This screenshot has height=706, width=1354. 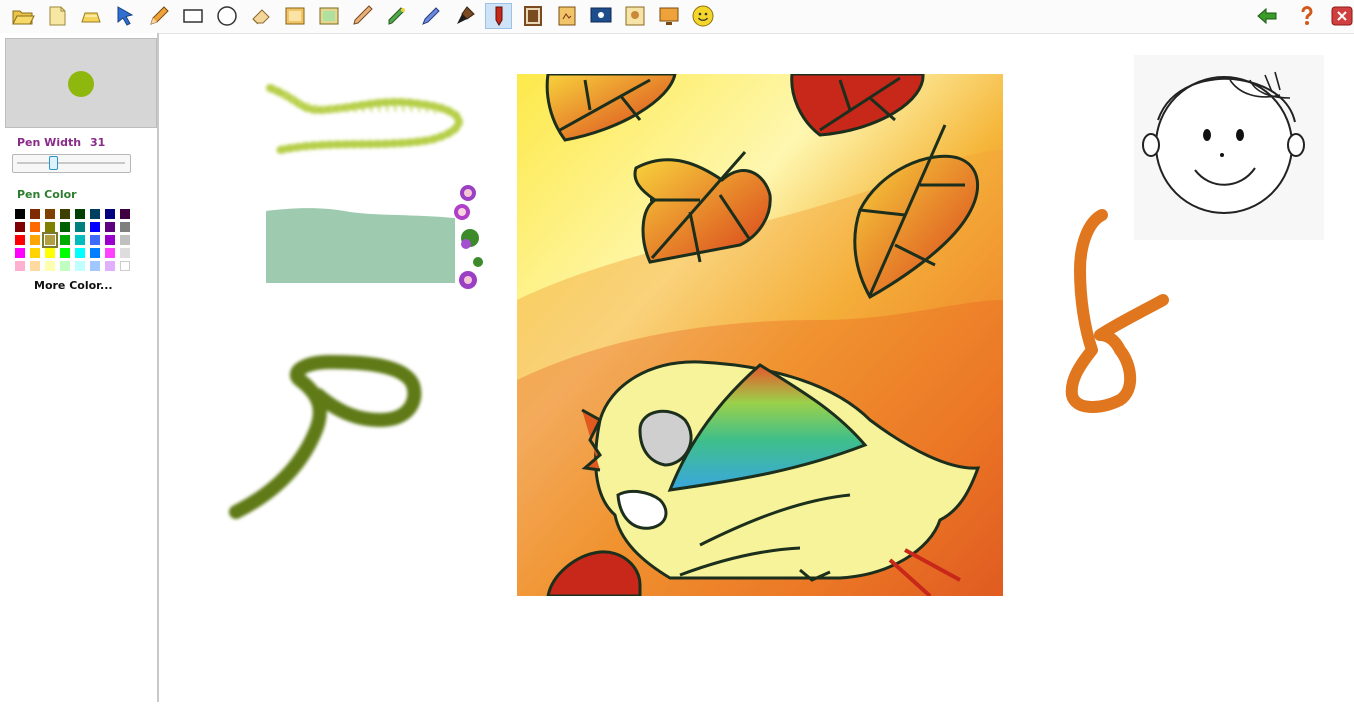 I want to click on smiley-icon, so click(x=702, y=16).